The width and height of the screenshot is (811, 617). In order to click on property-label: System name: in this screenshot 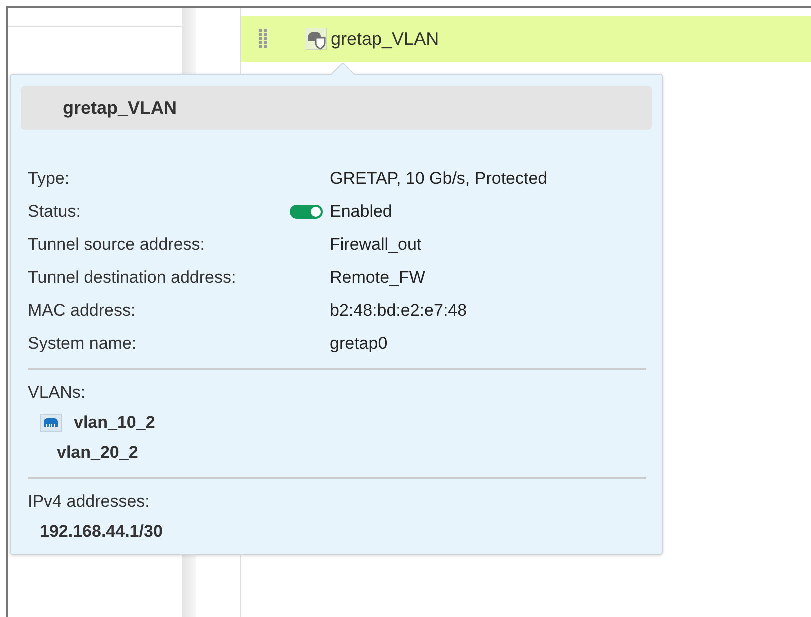, I will do `click(82, 344)`.